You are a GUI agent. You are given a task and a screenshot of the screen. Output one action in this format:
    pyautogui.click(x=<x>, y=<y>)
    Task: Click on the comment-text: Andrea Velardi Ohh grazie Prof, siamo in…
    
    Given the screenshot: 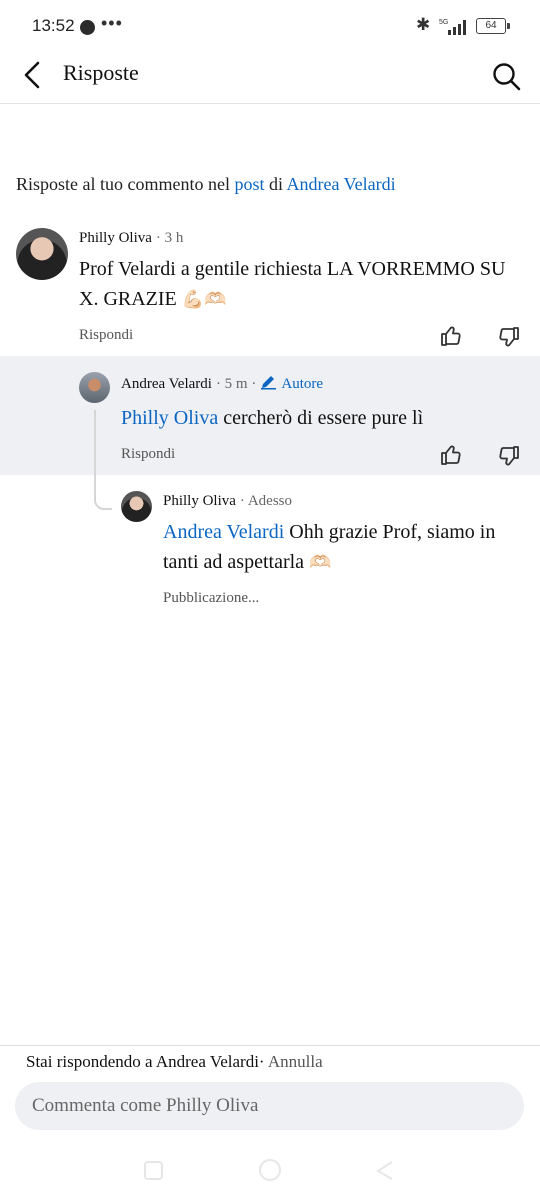 What is the action you would take?
    pyautogui.click(x=343, y=547)
    